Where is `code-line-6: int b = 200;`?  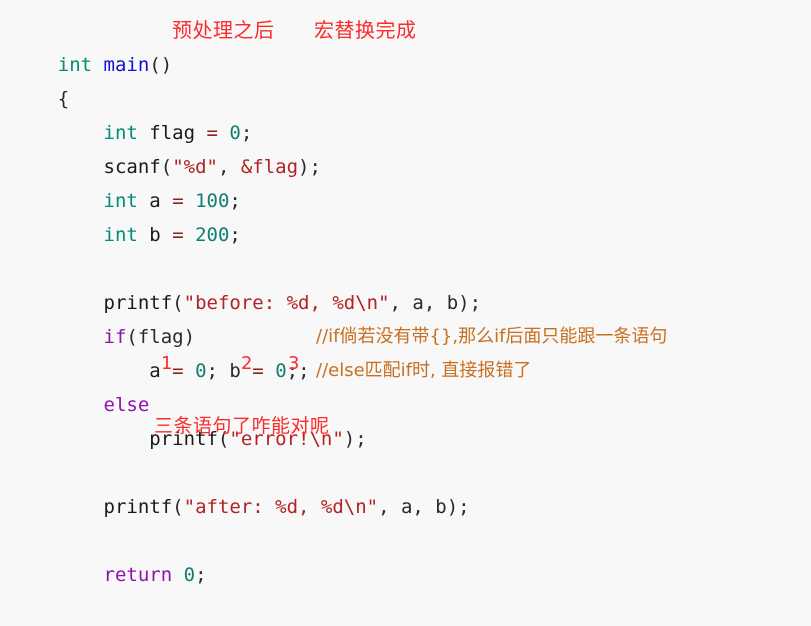
code-line-6: int b = 200; is located at coordinates (126, 215).